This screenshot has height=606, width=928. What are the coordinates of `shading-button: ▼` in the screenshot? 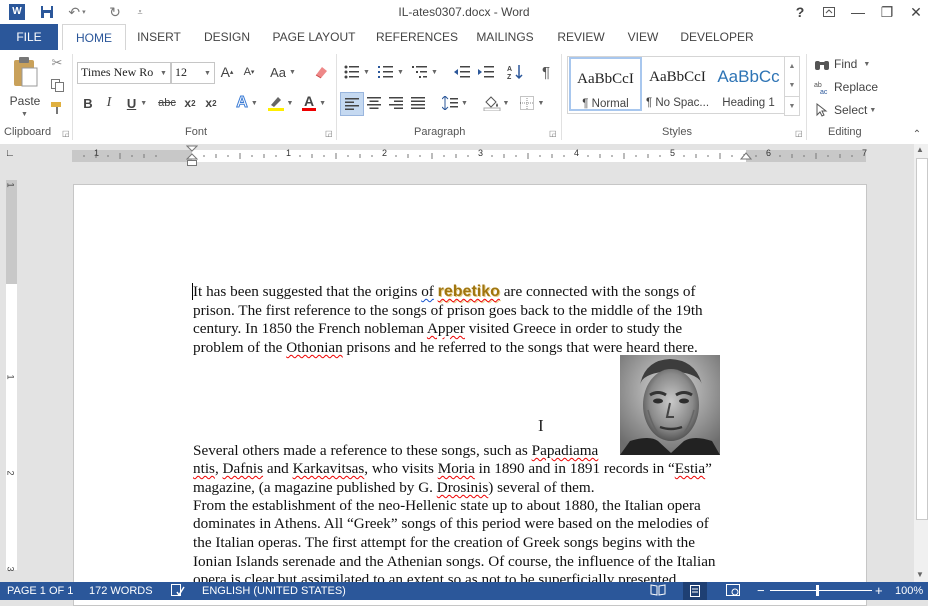 It's located at (496, 103).